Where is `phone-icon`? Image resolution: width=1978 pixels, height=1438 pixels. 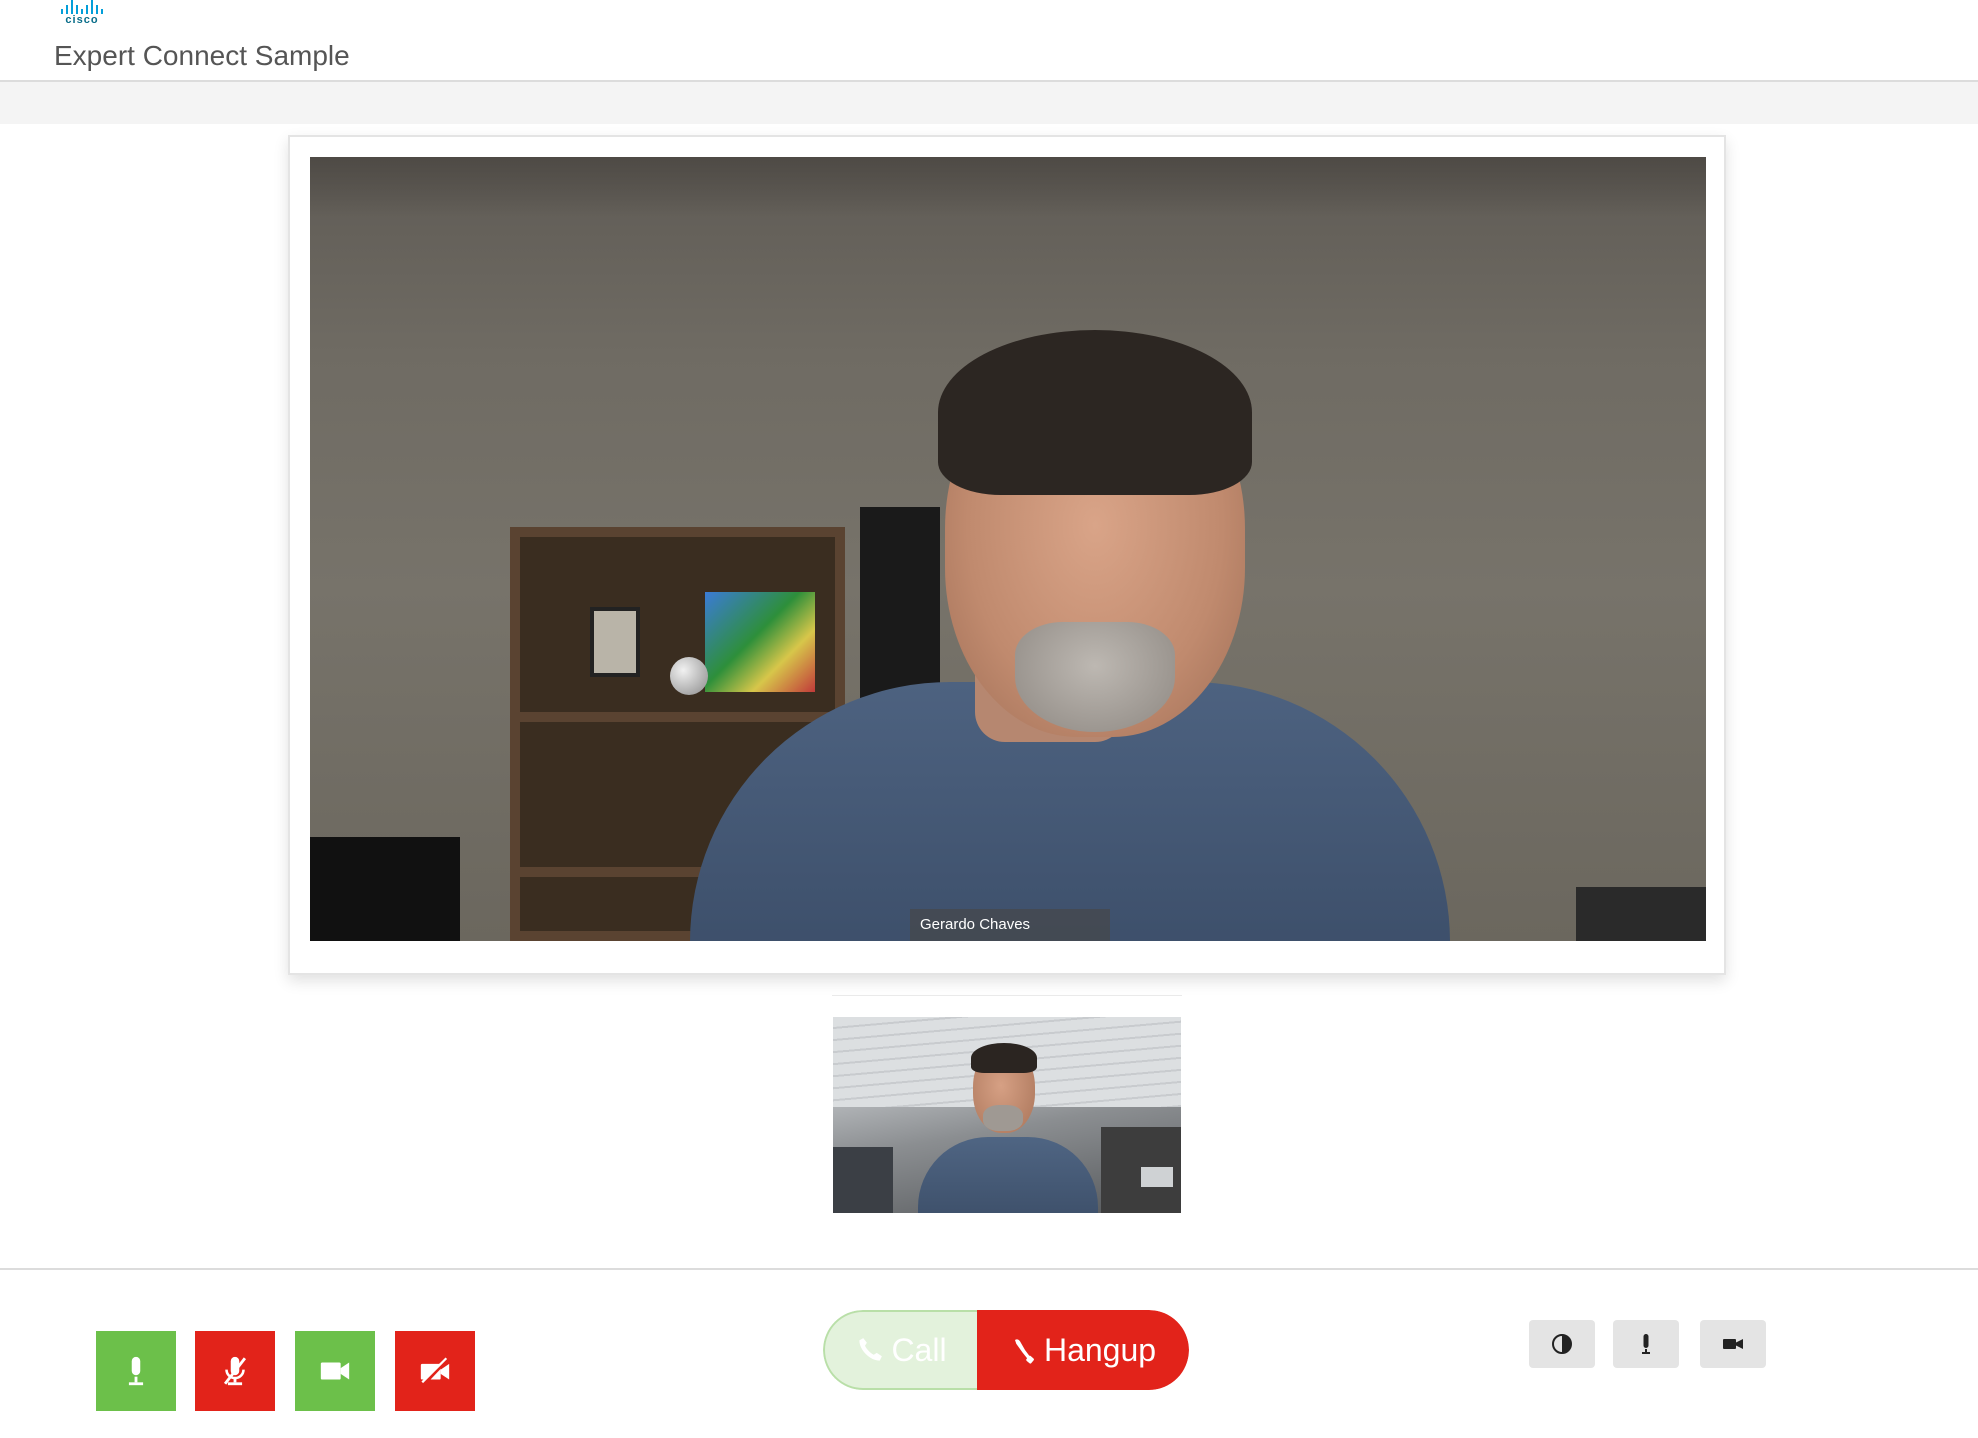 phone-icon is located at coordinates (871, 1349).